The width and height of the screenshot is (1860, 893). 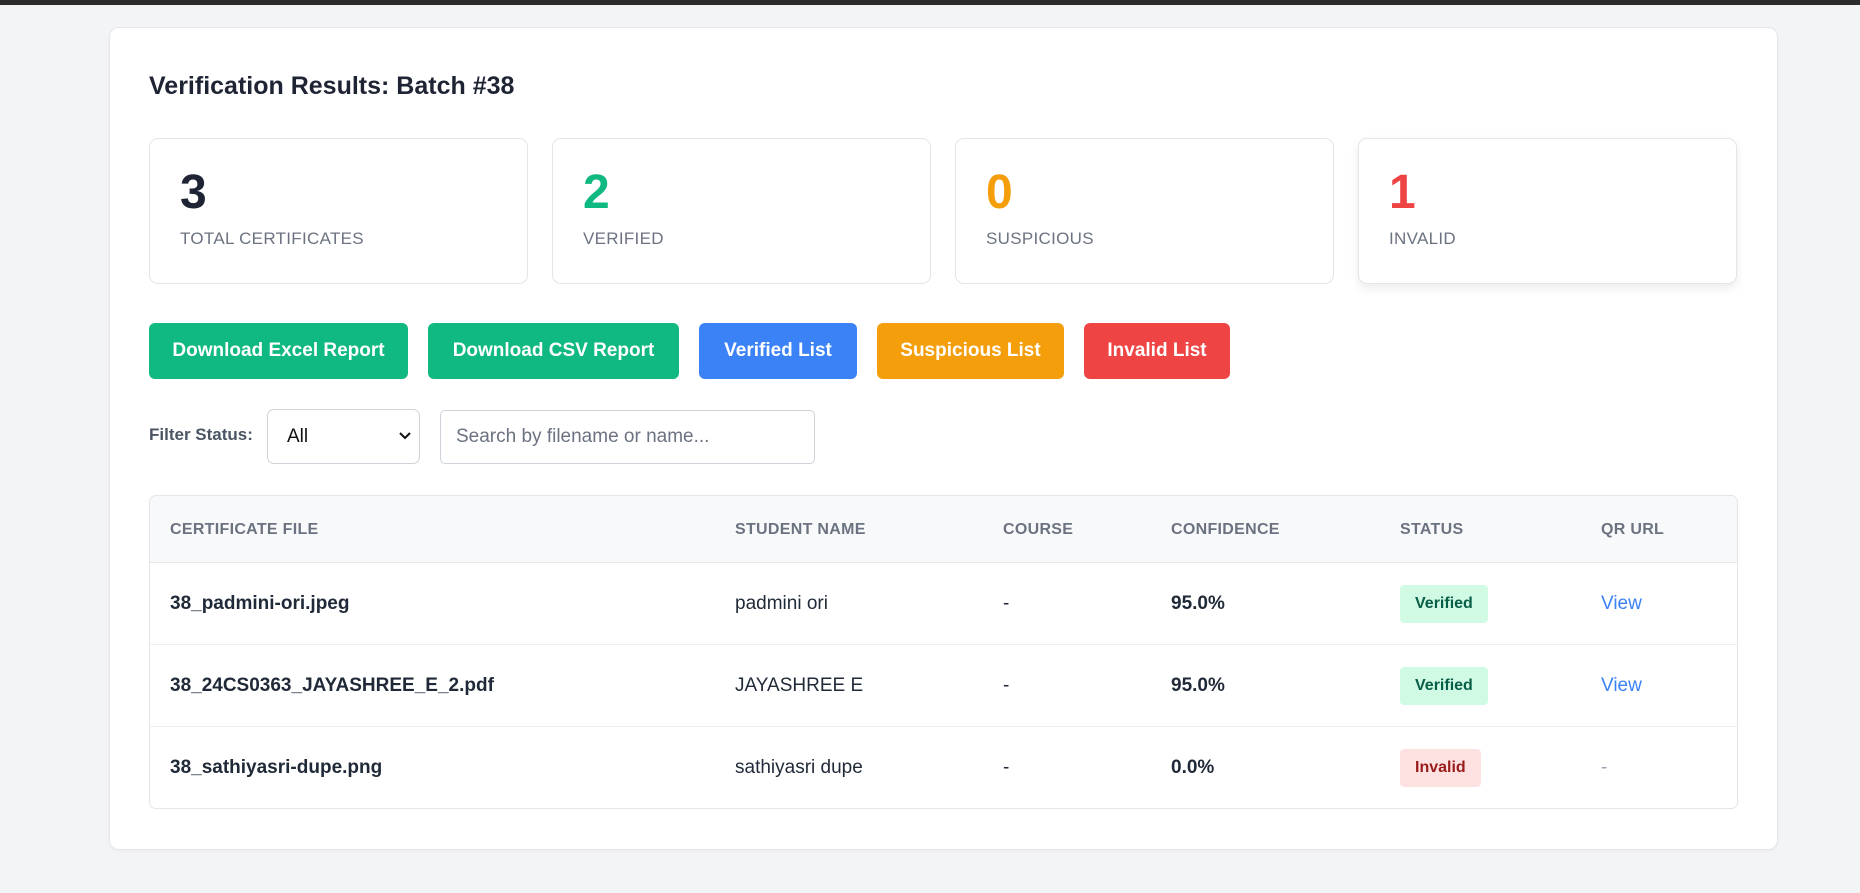 What do you see at coordinates (778, 351) in the screenshot?
I see `verified-list-button: Verified List` at bounding box center [778, 351].